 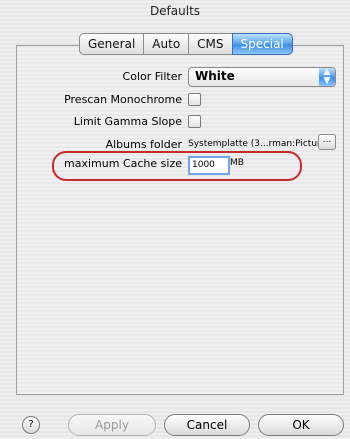 I want to click on tab-special: Special, so click(x=262, y=44).